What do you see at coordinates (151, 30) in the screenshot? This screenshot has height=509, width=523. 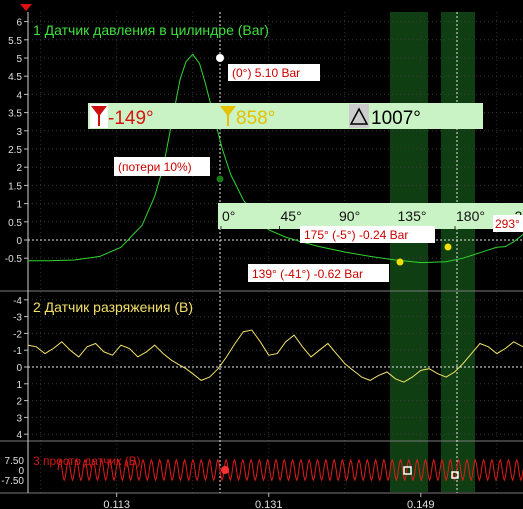 I see `panel1-title: 1 Датчик давления в цилиндре (Bar)` at bounding box center [151, 30].